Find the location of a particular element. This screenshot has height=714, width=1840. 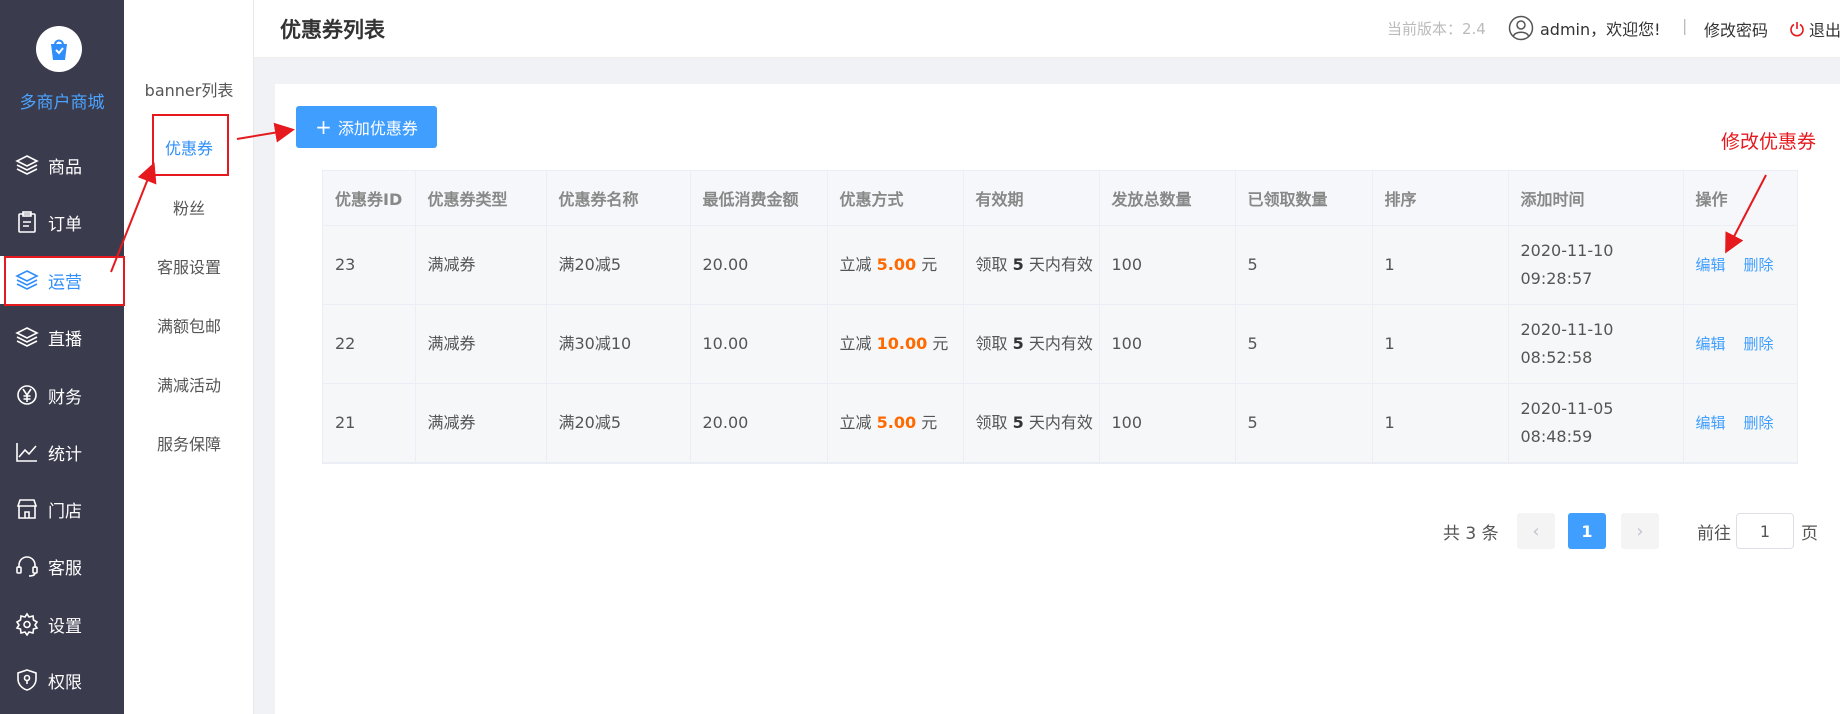

add-coupon-label: 添加优惠券 is located at coordinates (377, 128).